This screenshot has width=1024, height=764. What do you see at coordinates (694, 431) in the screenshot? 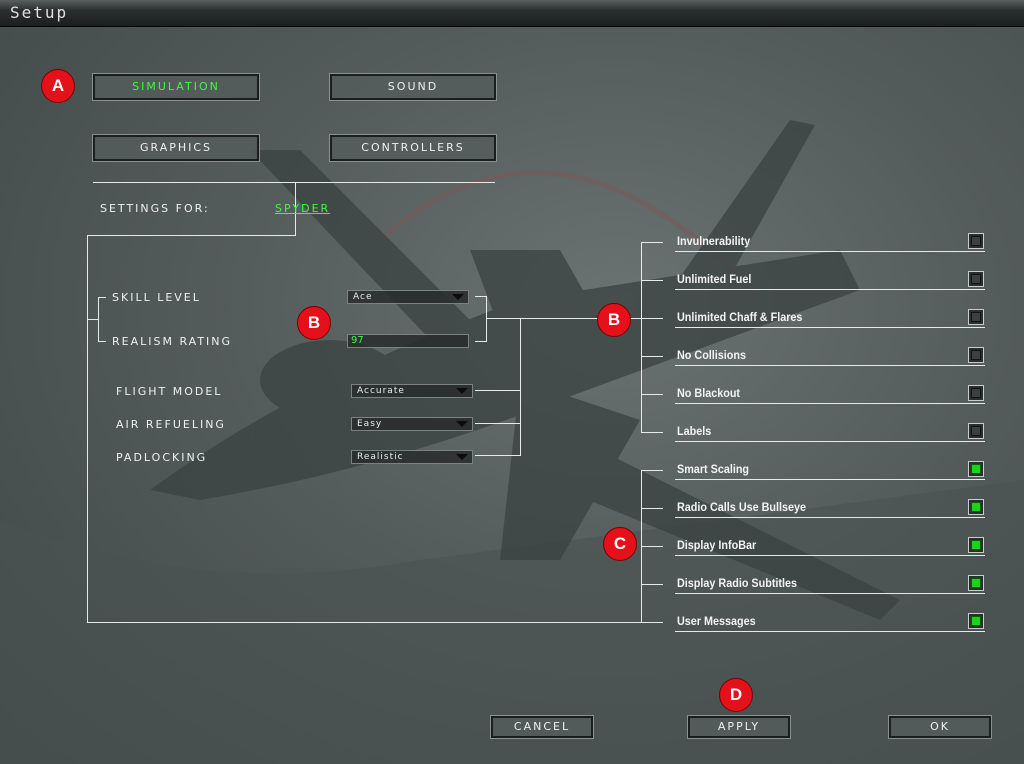
I see `option-label-labels: Labels` at bounding box center [694, 431].